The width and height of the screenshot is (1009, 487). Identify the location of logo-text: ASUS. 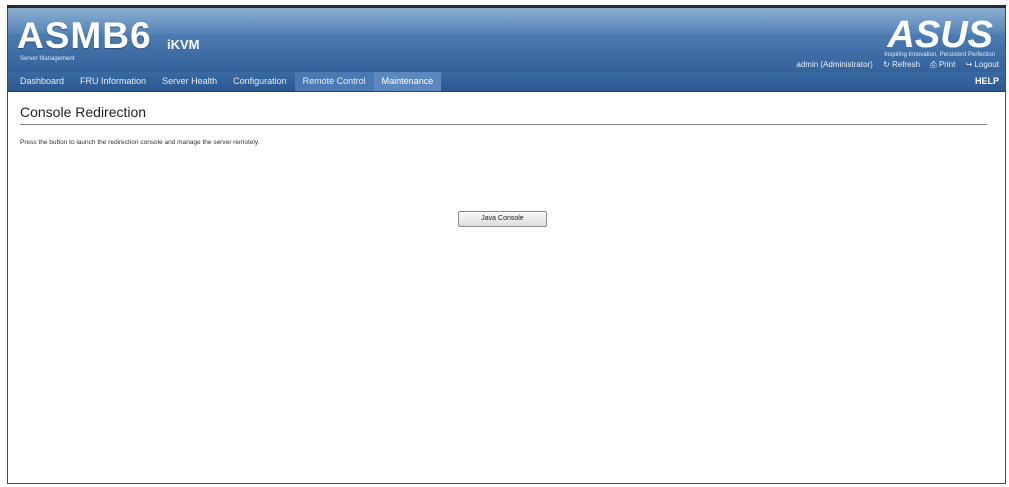
(939, 32).